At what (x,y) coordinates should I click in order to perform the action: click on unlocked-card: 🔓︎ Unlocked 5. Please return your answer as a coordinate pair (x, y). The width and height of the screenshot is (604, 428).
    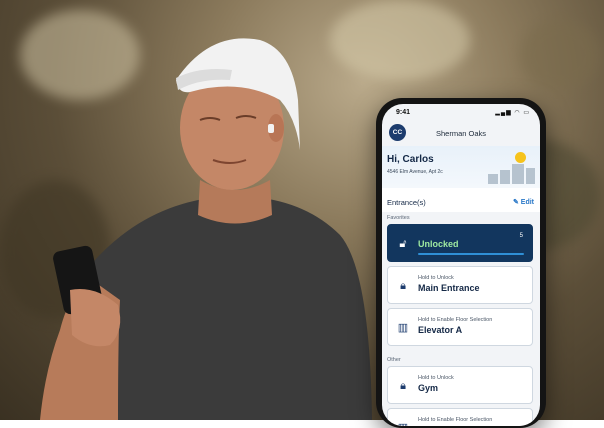
    Looking at the image, I should click on (460, 243).